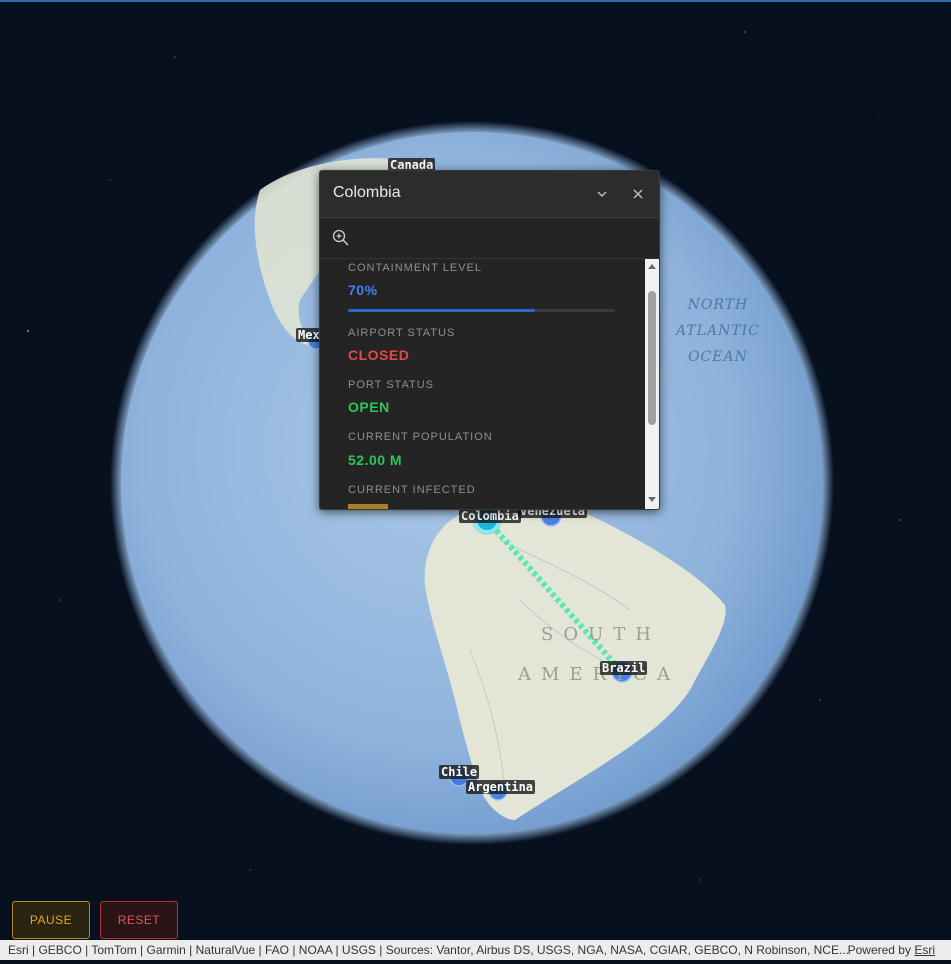 Image resolution: width=951 pixels, height=964 pixels. Describe the element at coordinates (652, 499) in the screenshot. I see `scroll-down-arrow-icon` at that location.